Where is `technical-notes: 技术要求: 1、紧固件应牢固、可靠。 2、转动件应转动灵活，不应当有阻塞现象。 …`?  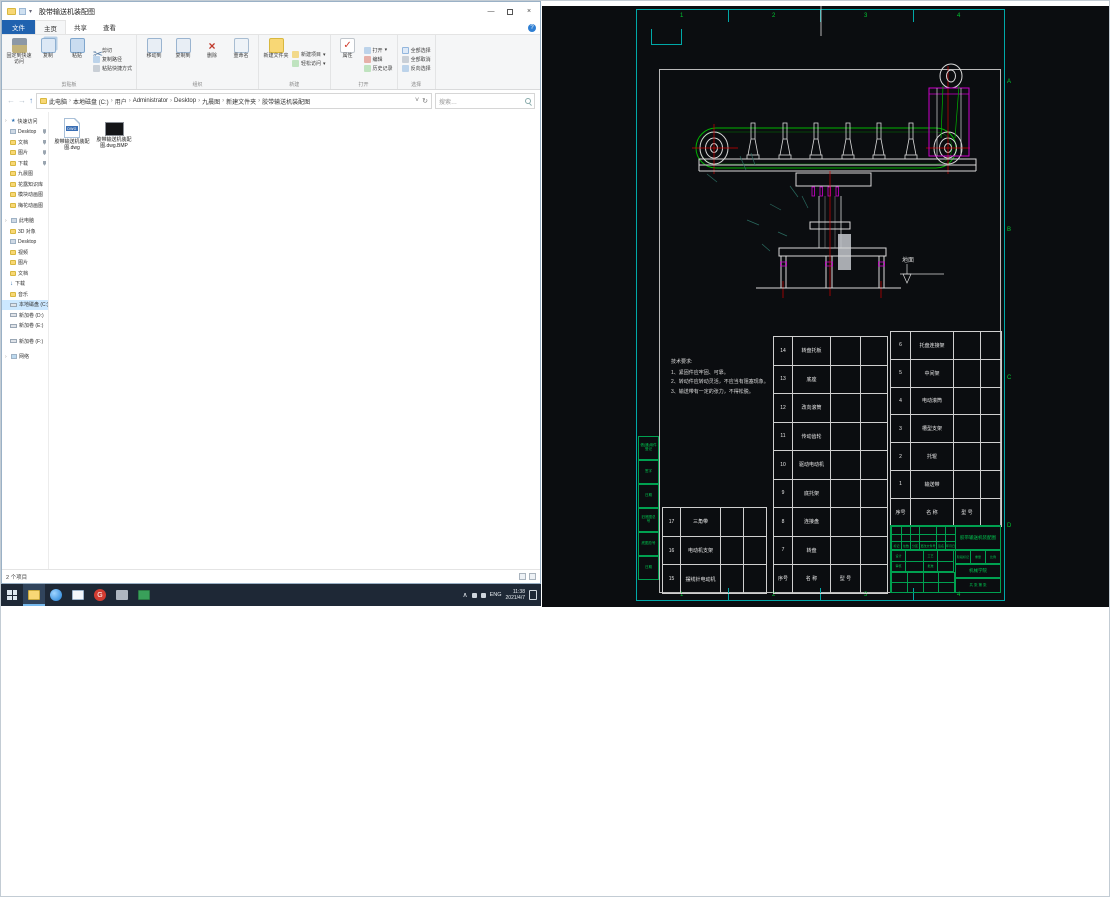
technical-notes: 技术要求: 1、紧固件应牢固、可靠。 2、转动件应转动灵活，不应当有阻塞现象。 … is located at coordinates (721, 377).